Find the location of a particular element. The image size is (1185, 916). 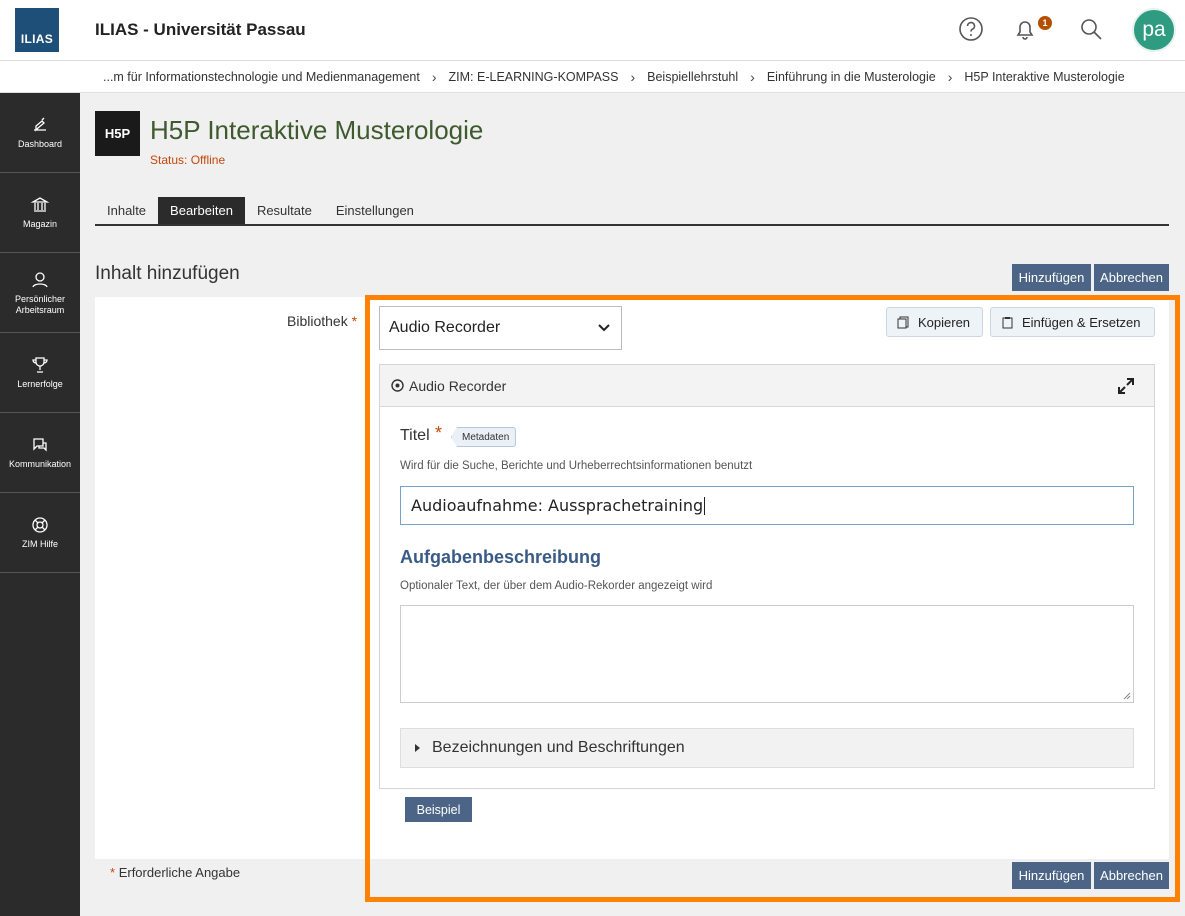

bank-icon is located at coordinates (40, 204).